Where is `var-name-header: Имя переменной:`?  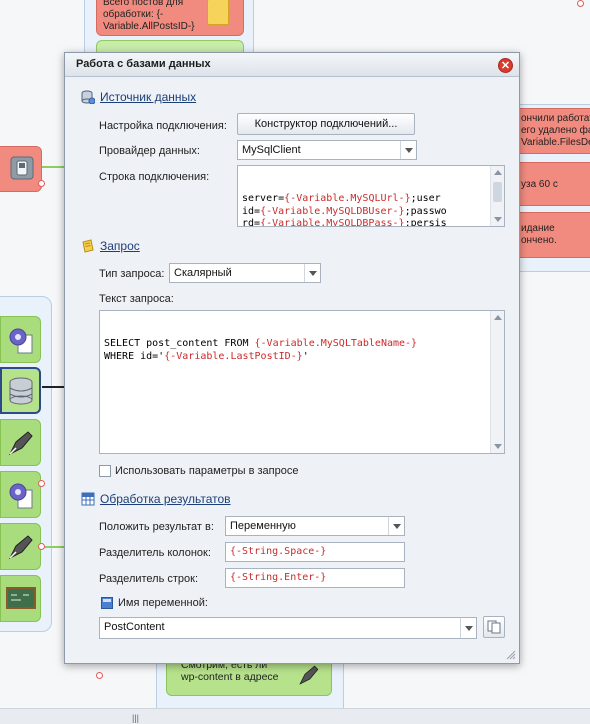 var-name-header: Имя переменной: is located at coordinates (154, 603).